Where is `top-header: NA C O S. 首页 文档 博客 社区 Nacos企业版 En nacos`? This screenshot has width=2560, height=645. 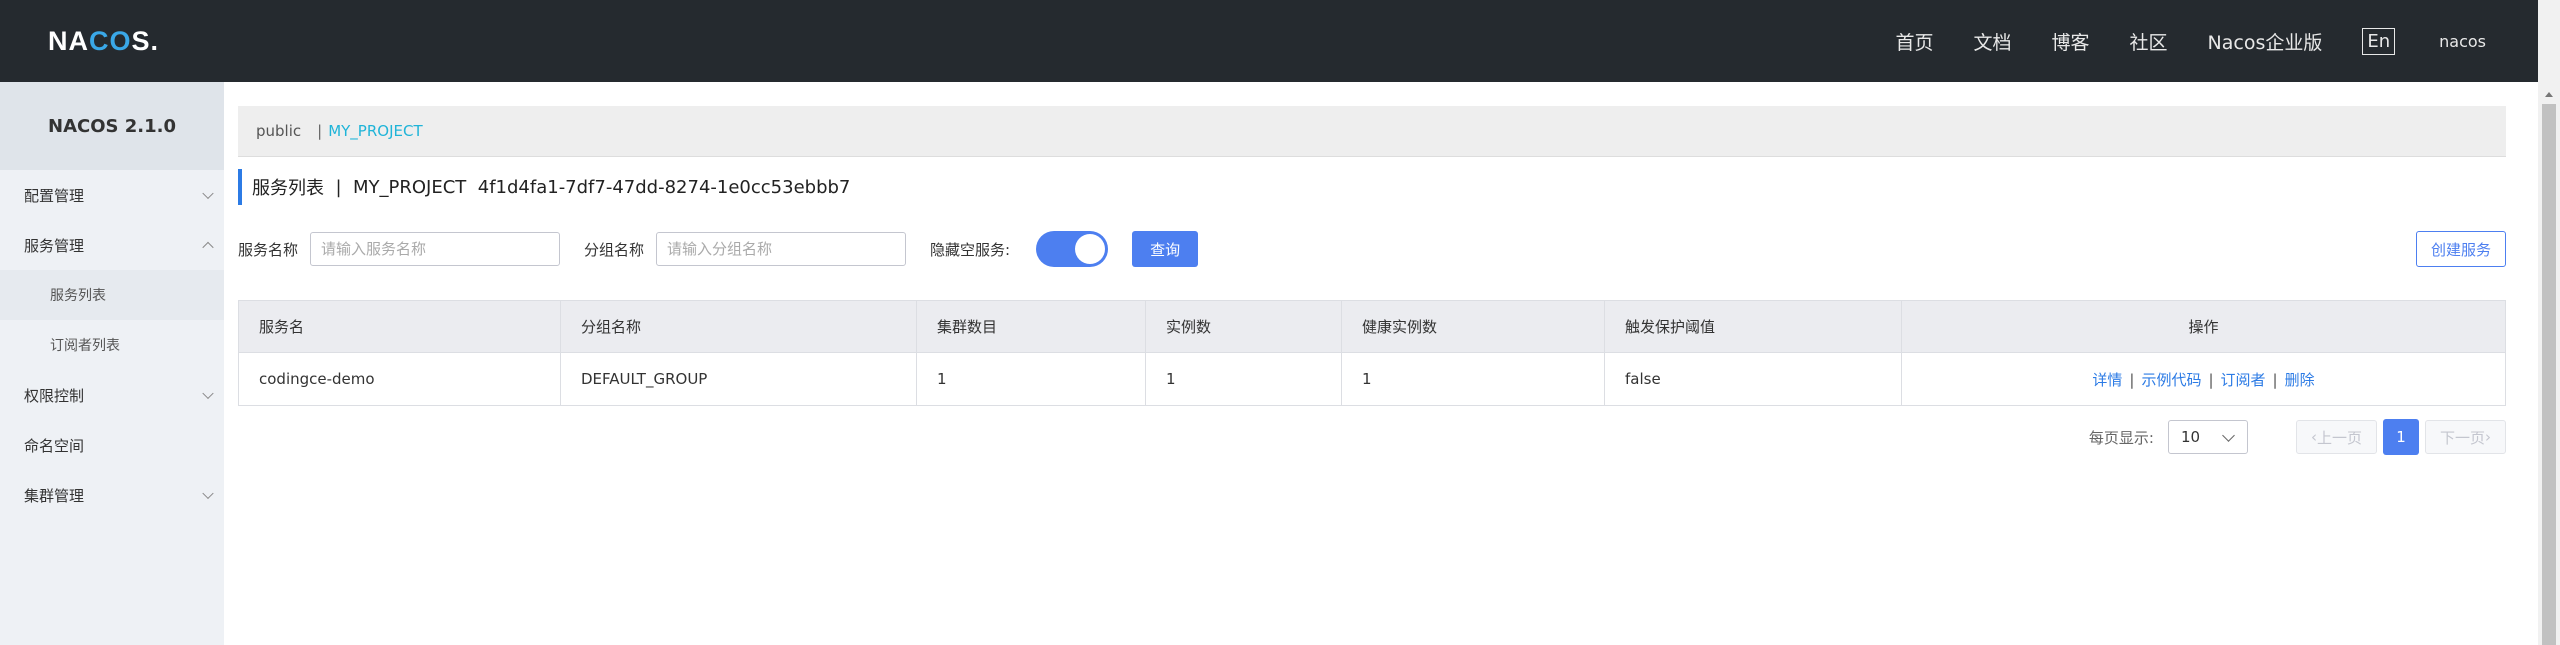 top-header: NA C O S. 首页 文档 博客 社区 Nacos企业版 En nacos is located at coordinates (1269, 41).